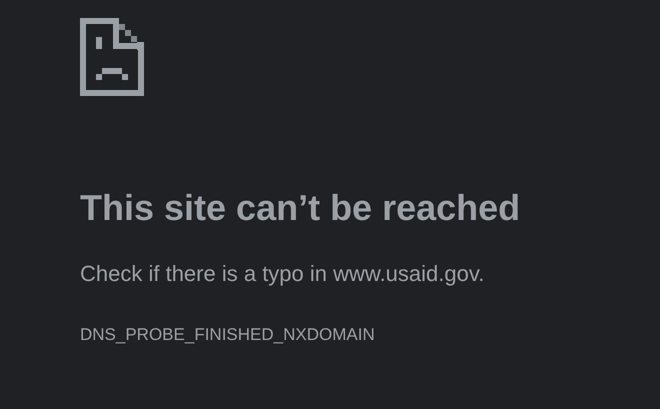 The width and height of the screenshot is (660, 409). What do you see at coordinates (283, 274) in the screenshot?
I see `error-message: Check if there is a typo in www.usaid.gov.` at bounding box center [283, 274].